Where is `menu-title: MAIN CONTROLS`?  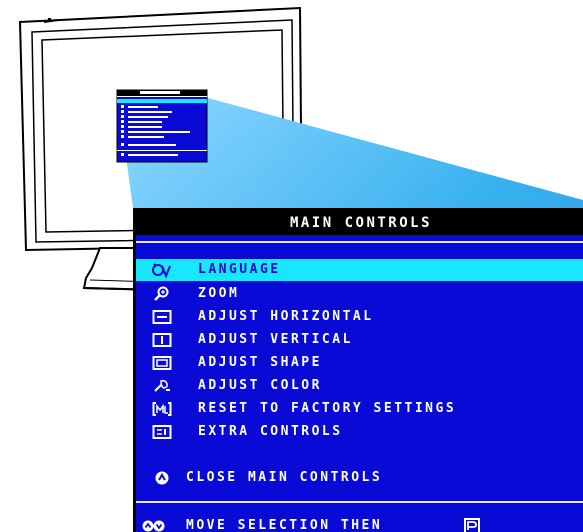
menu-title: MAIN CONTROLS is located at coordinates (359, 223).